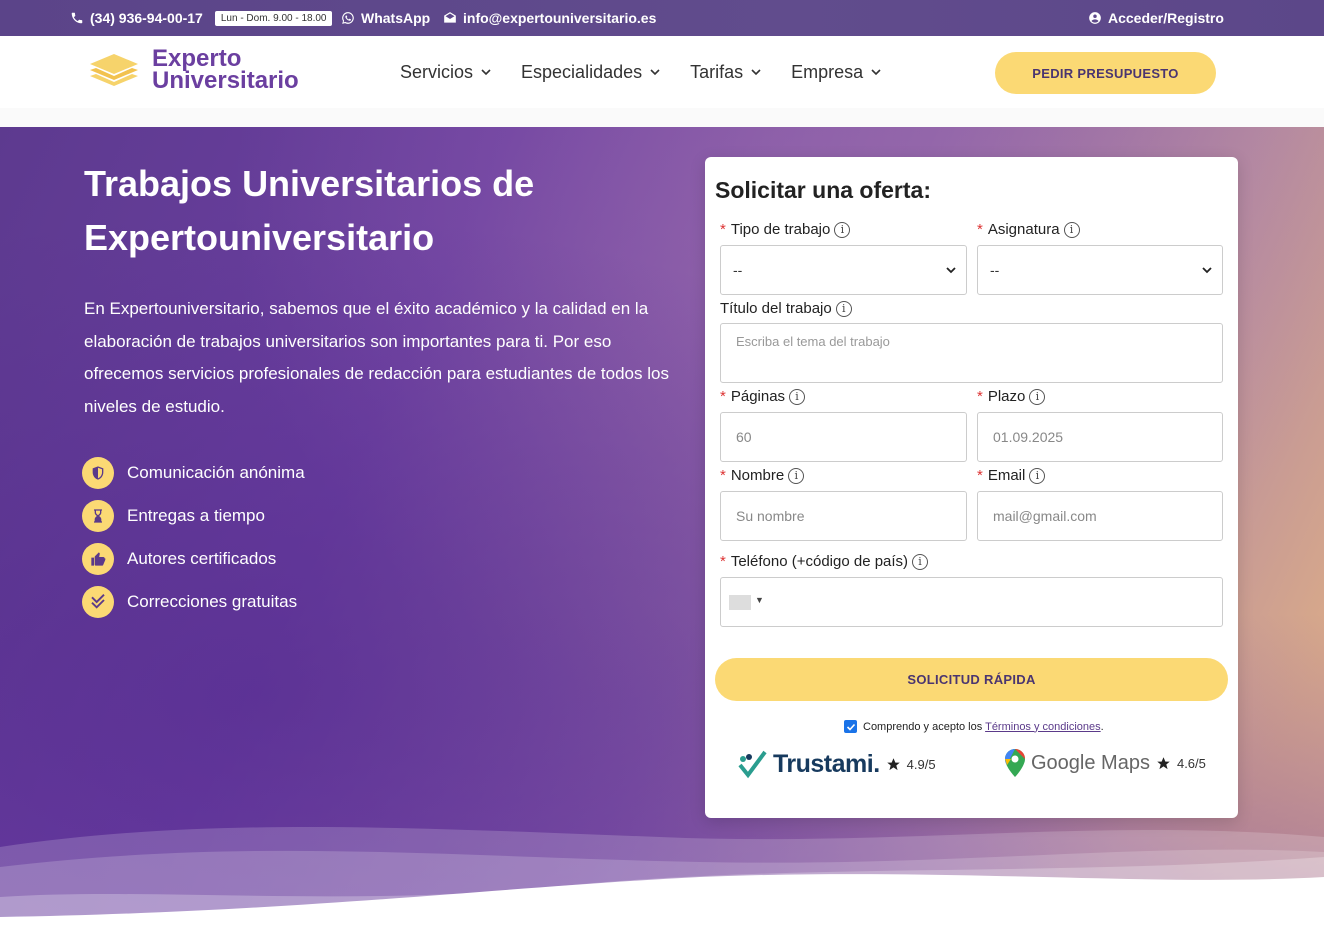 This screenshot has height=938, width=1324. Describe the element at coordinates (146, 18) in the screenshot. I see `phone-number: (34) 936-94-00-17` at that location.